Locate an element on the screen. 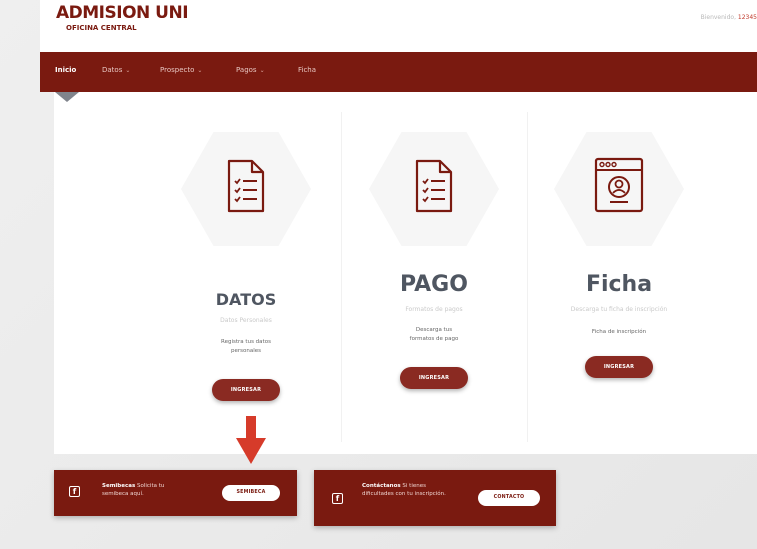 This screenshot has width=757, height=549. ingresar-ficha-button: INGRESAR is located at coordinates (619, 367).